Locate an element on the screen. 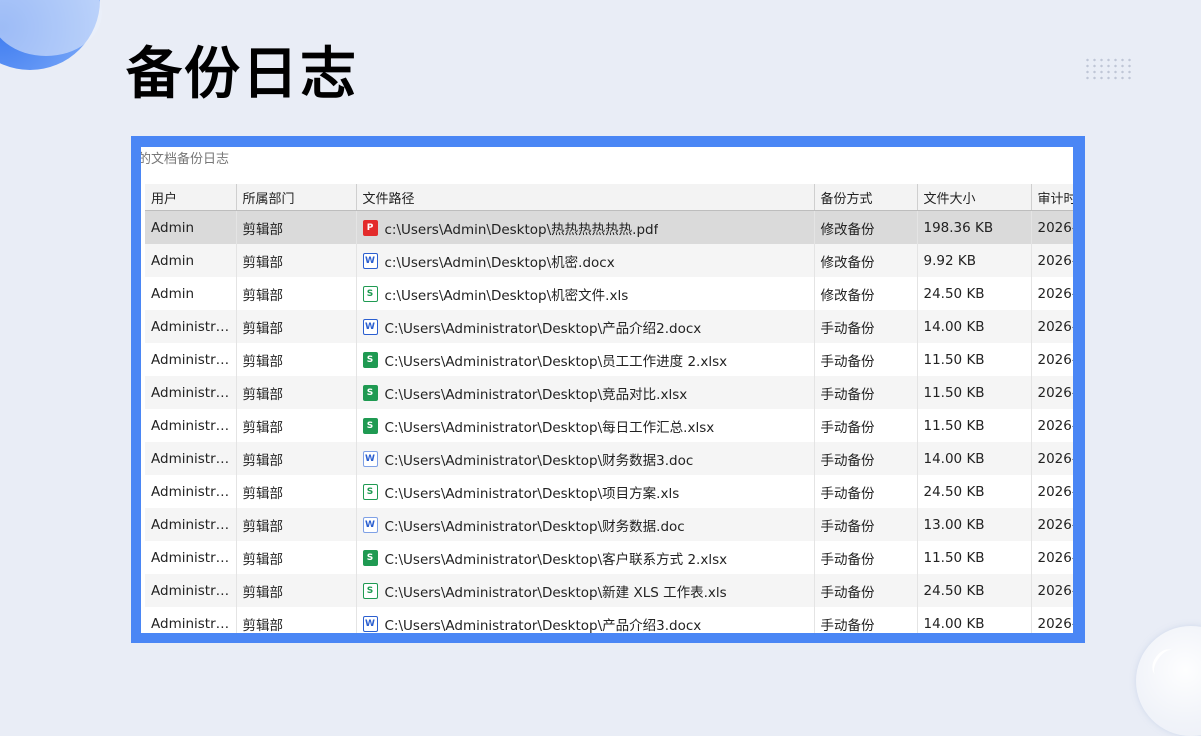 The width and height of the screenshot is (1201, 736). cell-file-path: Pc:\Users\Admin\Desktop\热热热热热热.pdf is located at coordinates (585, 227).